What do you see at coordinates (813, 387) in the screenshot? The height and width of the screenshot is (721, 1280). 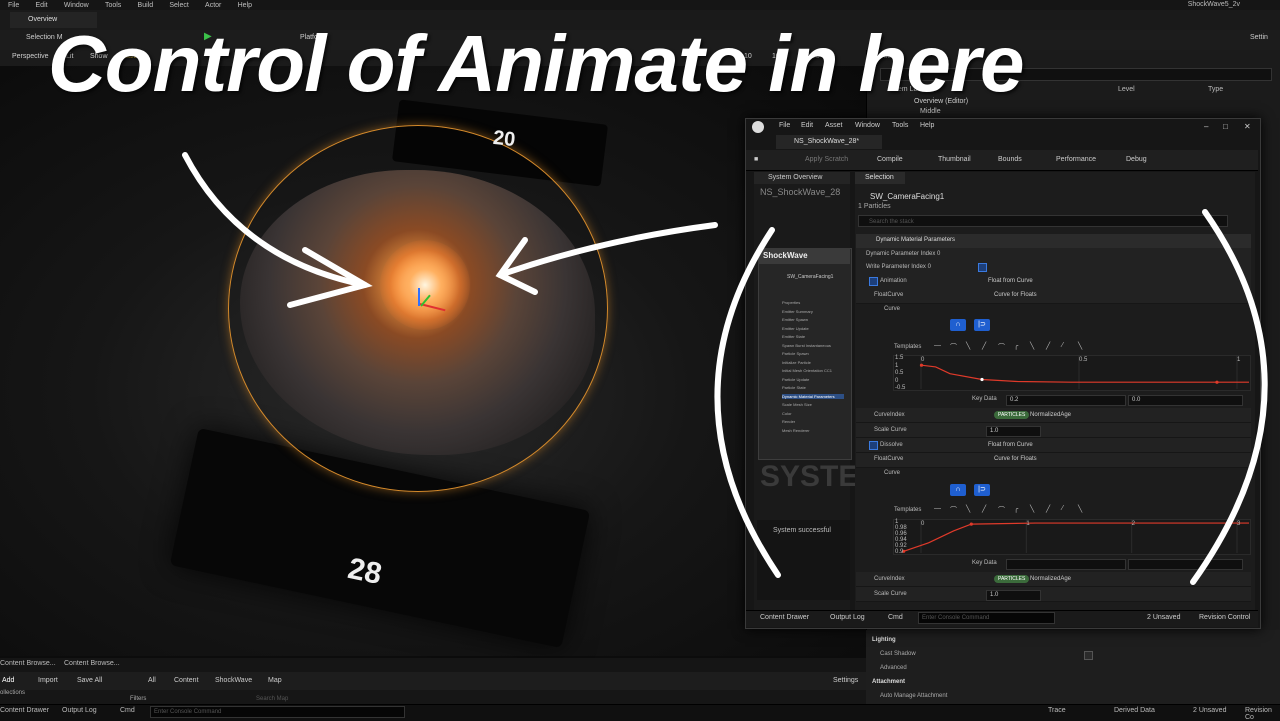 I see `emitter-stack-item: Particle State` at bounding box center [813, 387].